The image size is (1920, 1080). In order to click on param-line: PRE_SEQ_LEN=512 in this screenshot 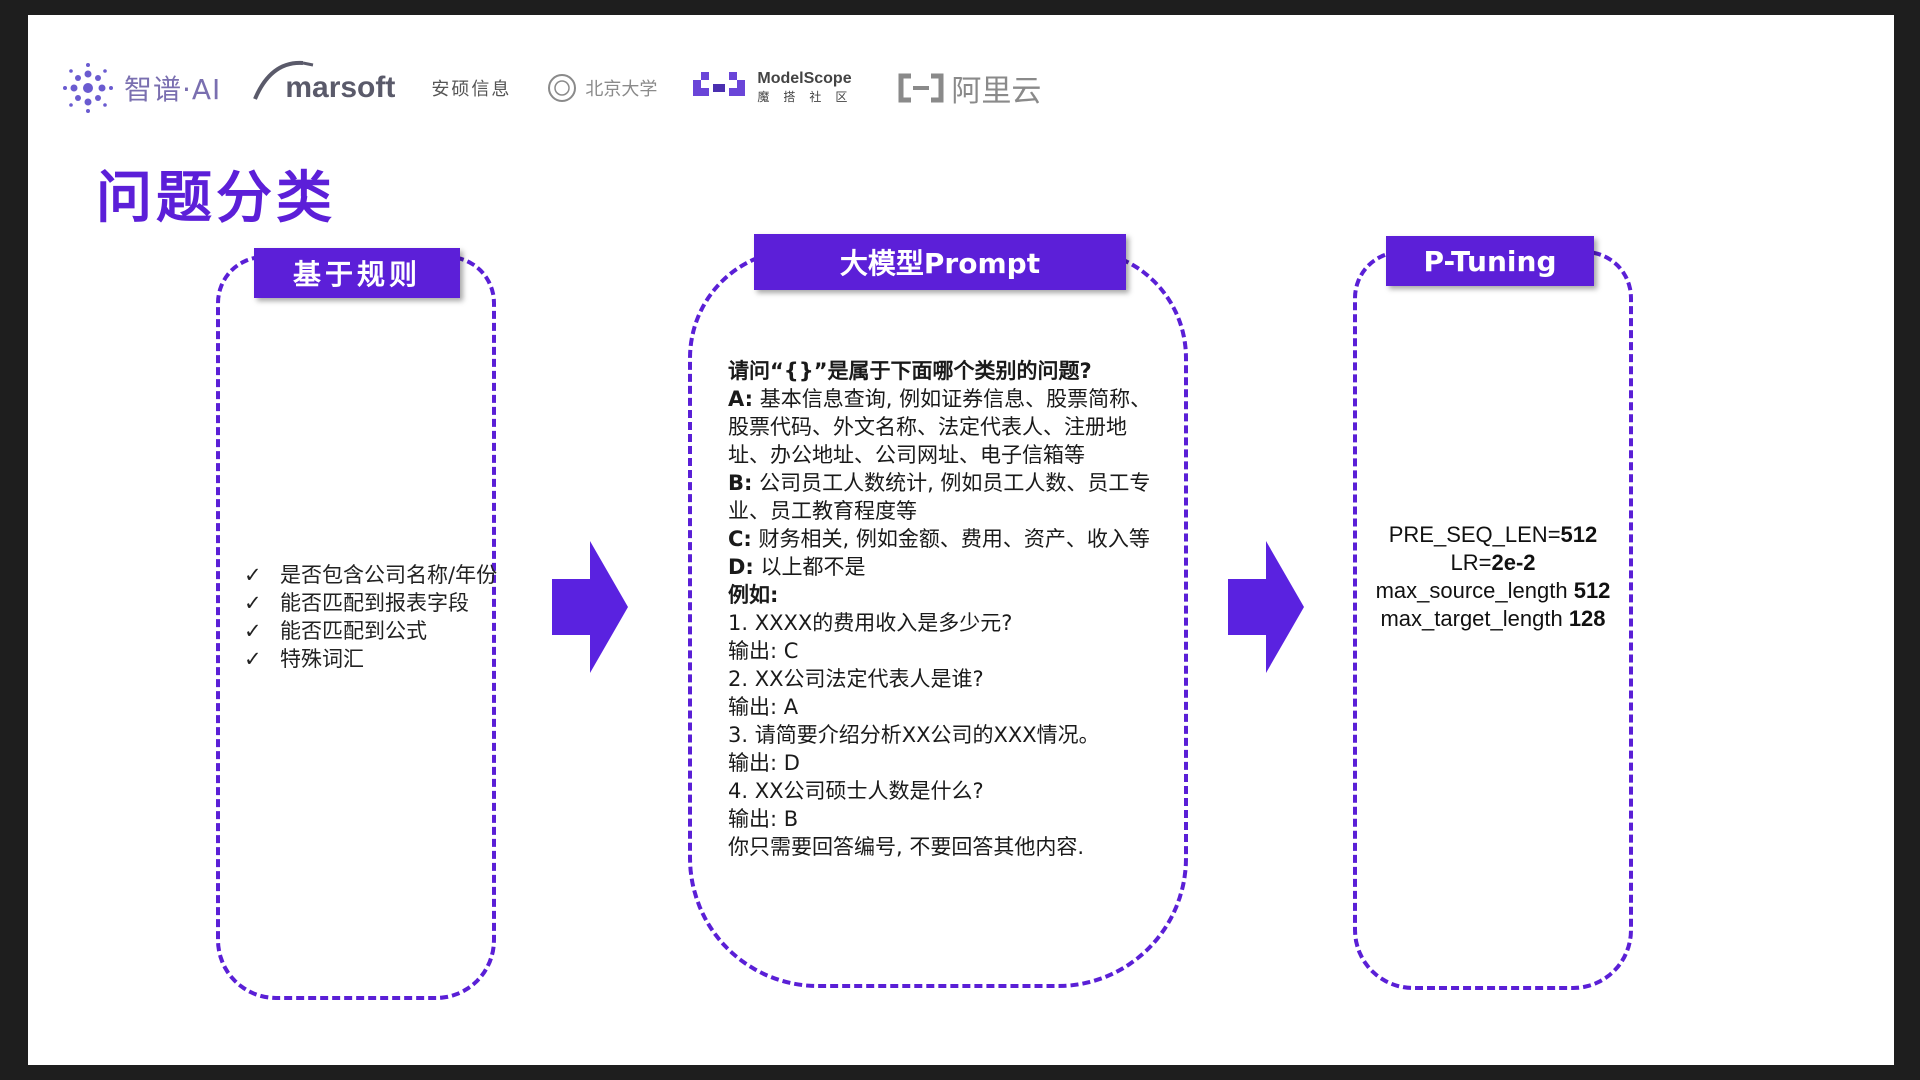, I will do `click(1493, 535)`.